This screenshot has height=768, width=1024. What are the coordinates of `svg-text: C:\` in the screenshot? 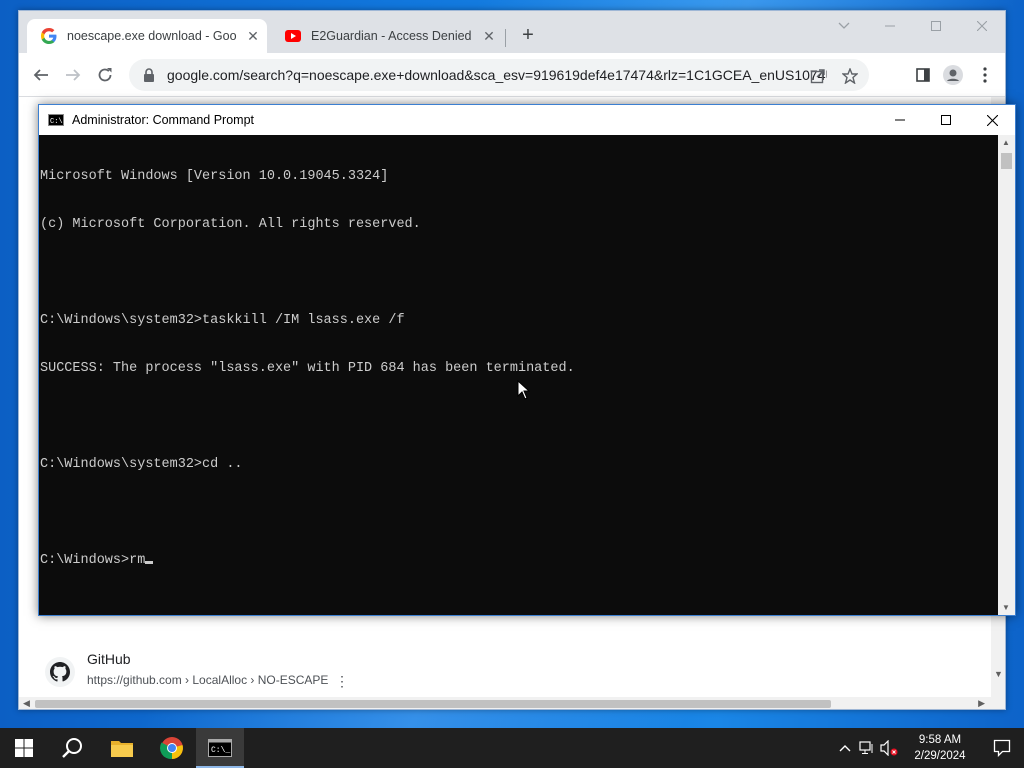 It's located at (56, 121).